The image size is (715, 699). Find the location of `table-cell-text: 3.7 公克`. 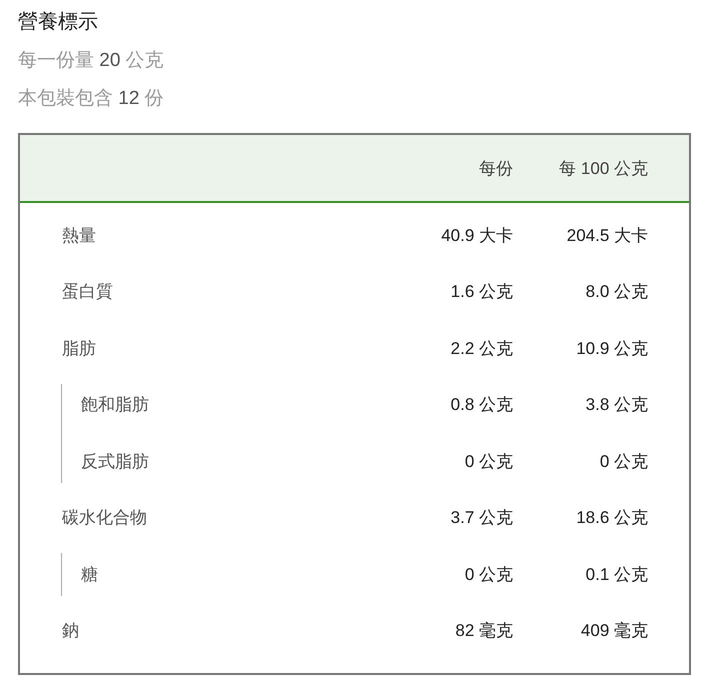

table-cell-text: 3.7 公克 is located at coordinates (481, 518).